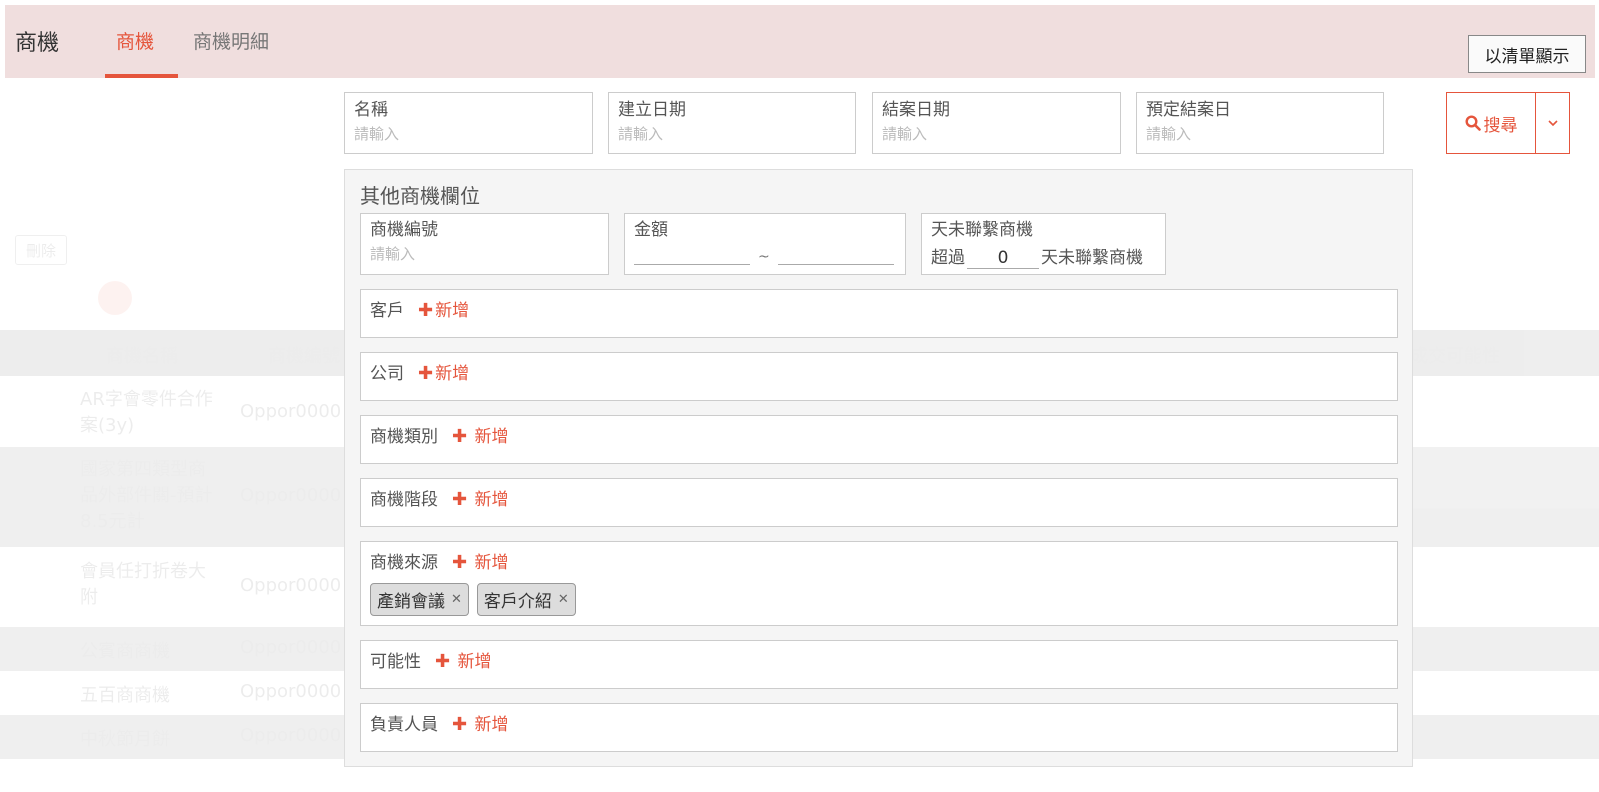 Image resolution: width=1599 pixels, height=792 pixels. What do you see at coordinates (125, 695) in the screenshot?
I see `row-name: 五百商商機` at bounding box center [125, 695].